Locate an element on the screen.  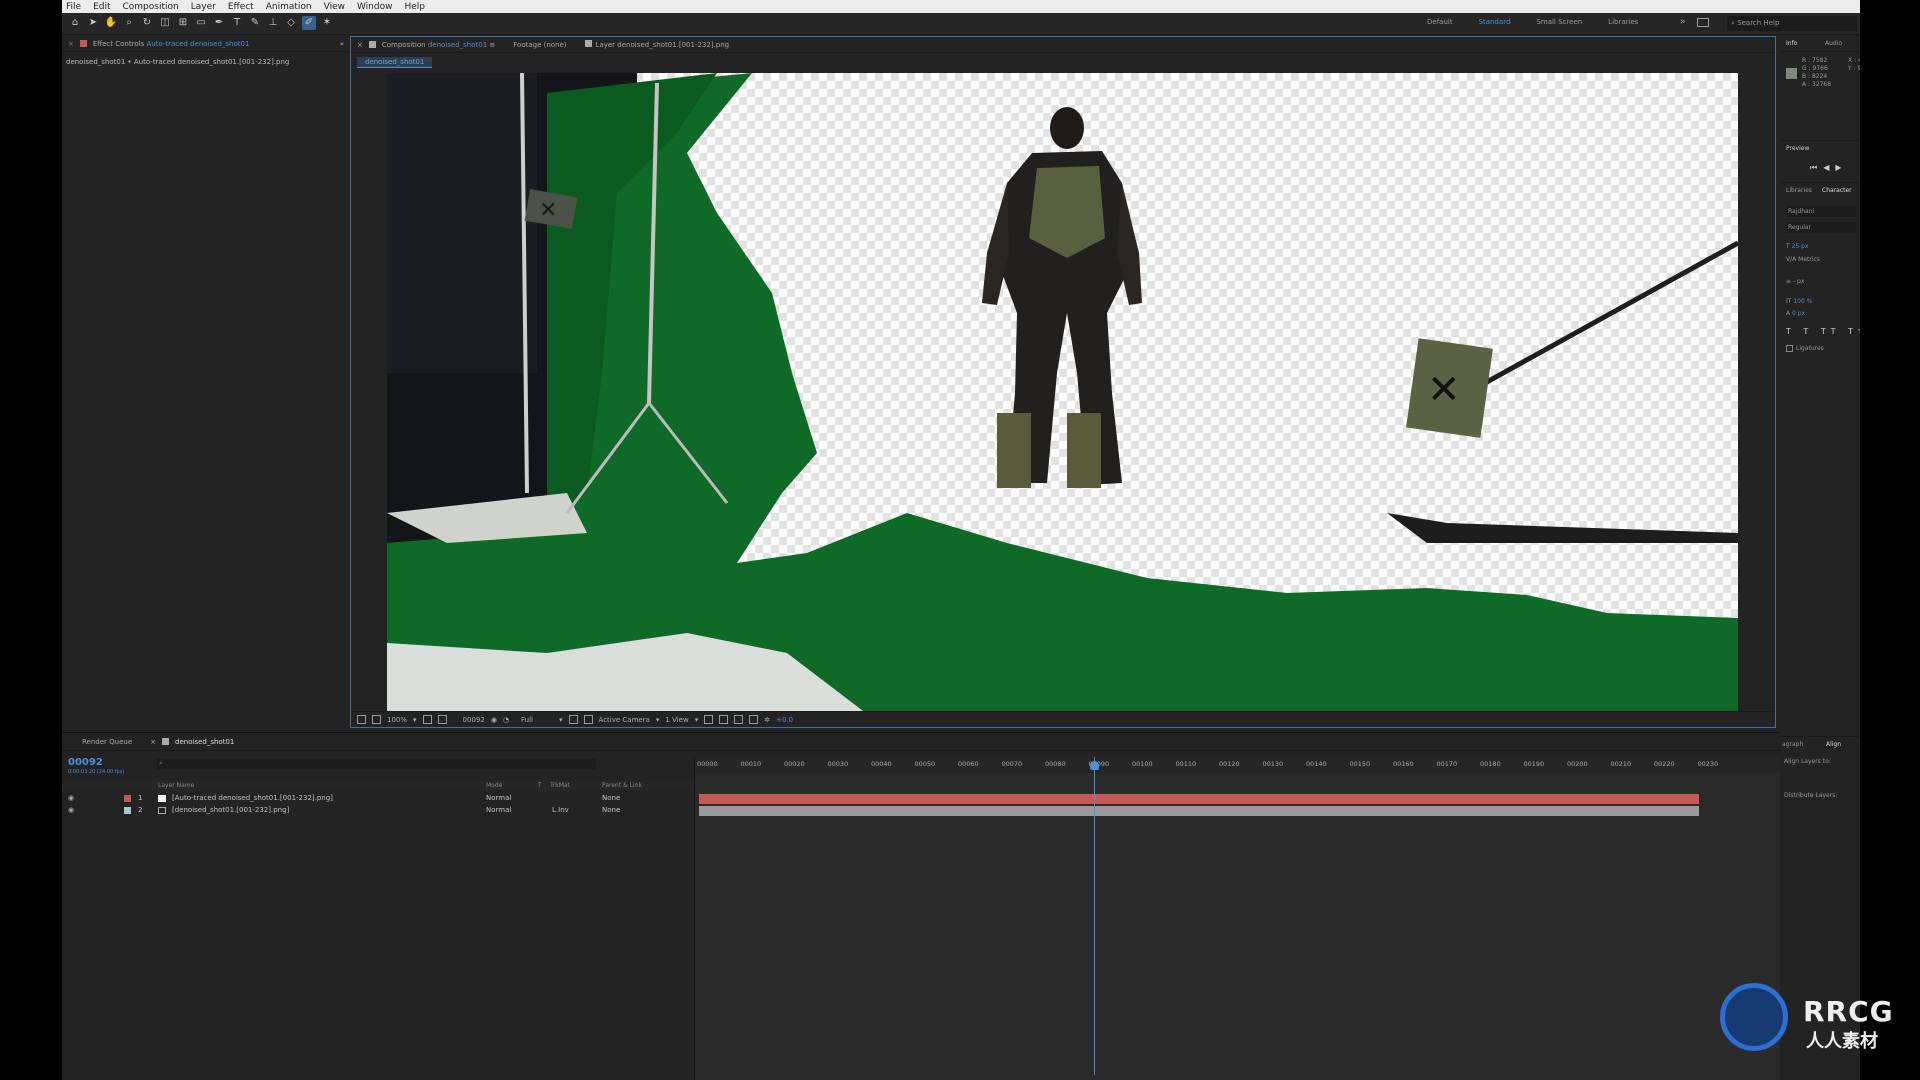
camera-dropdown: Active Camera is located at coordinates (624, 720).